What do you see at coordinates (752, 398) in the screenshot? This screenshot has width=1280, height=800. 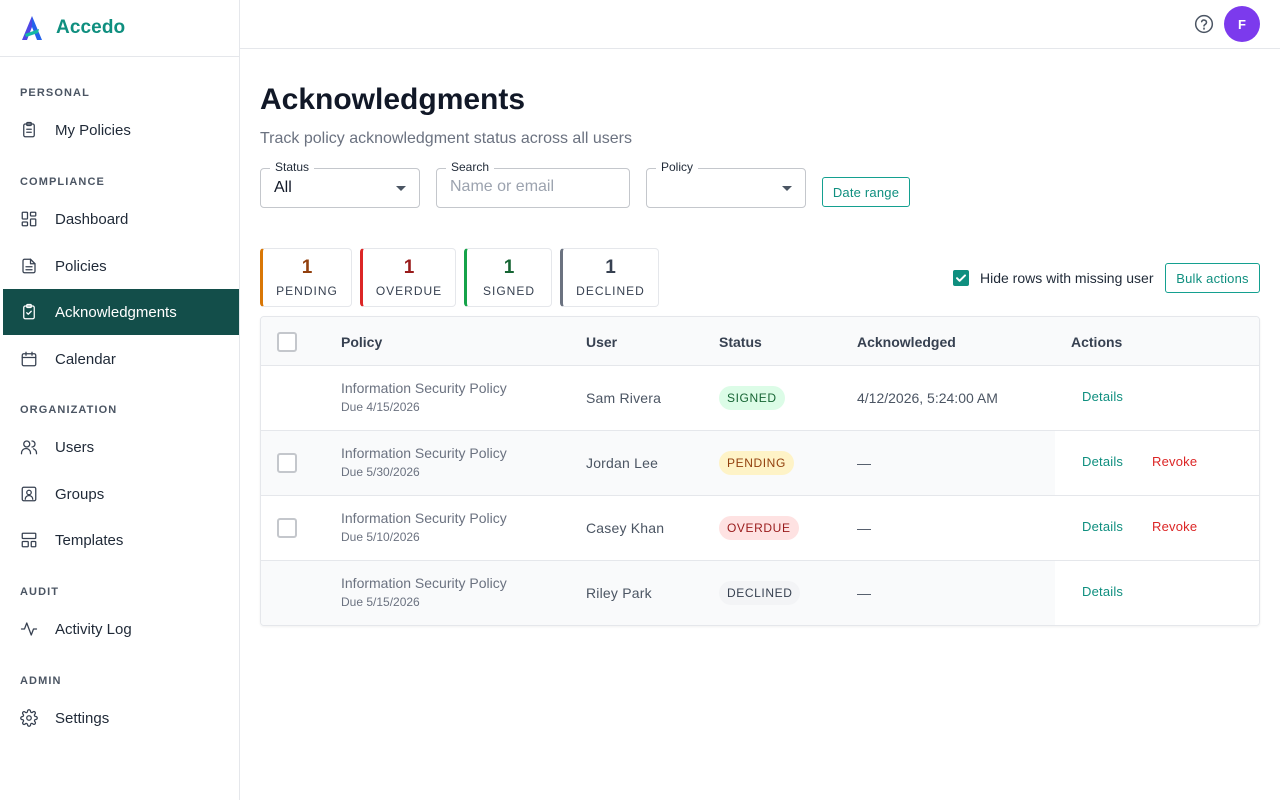 I see `status-badge: SIGNED` at bounding box center [752, 398].